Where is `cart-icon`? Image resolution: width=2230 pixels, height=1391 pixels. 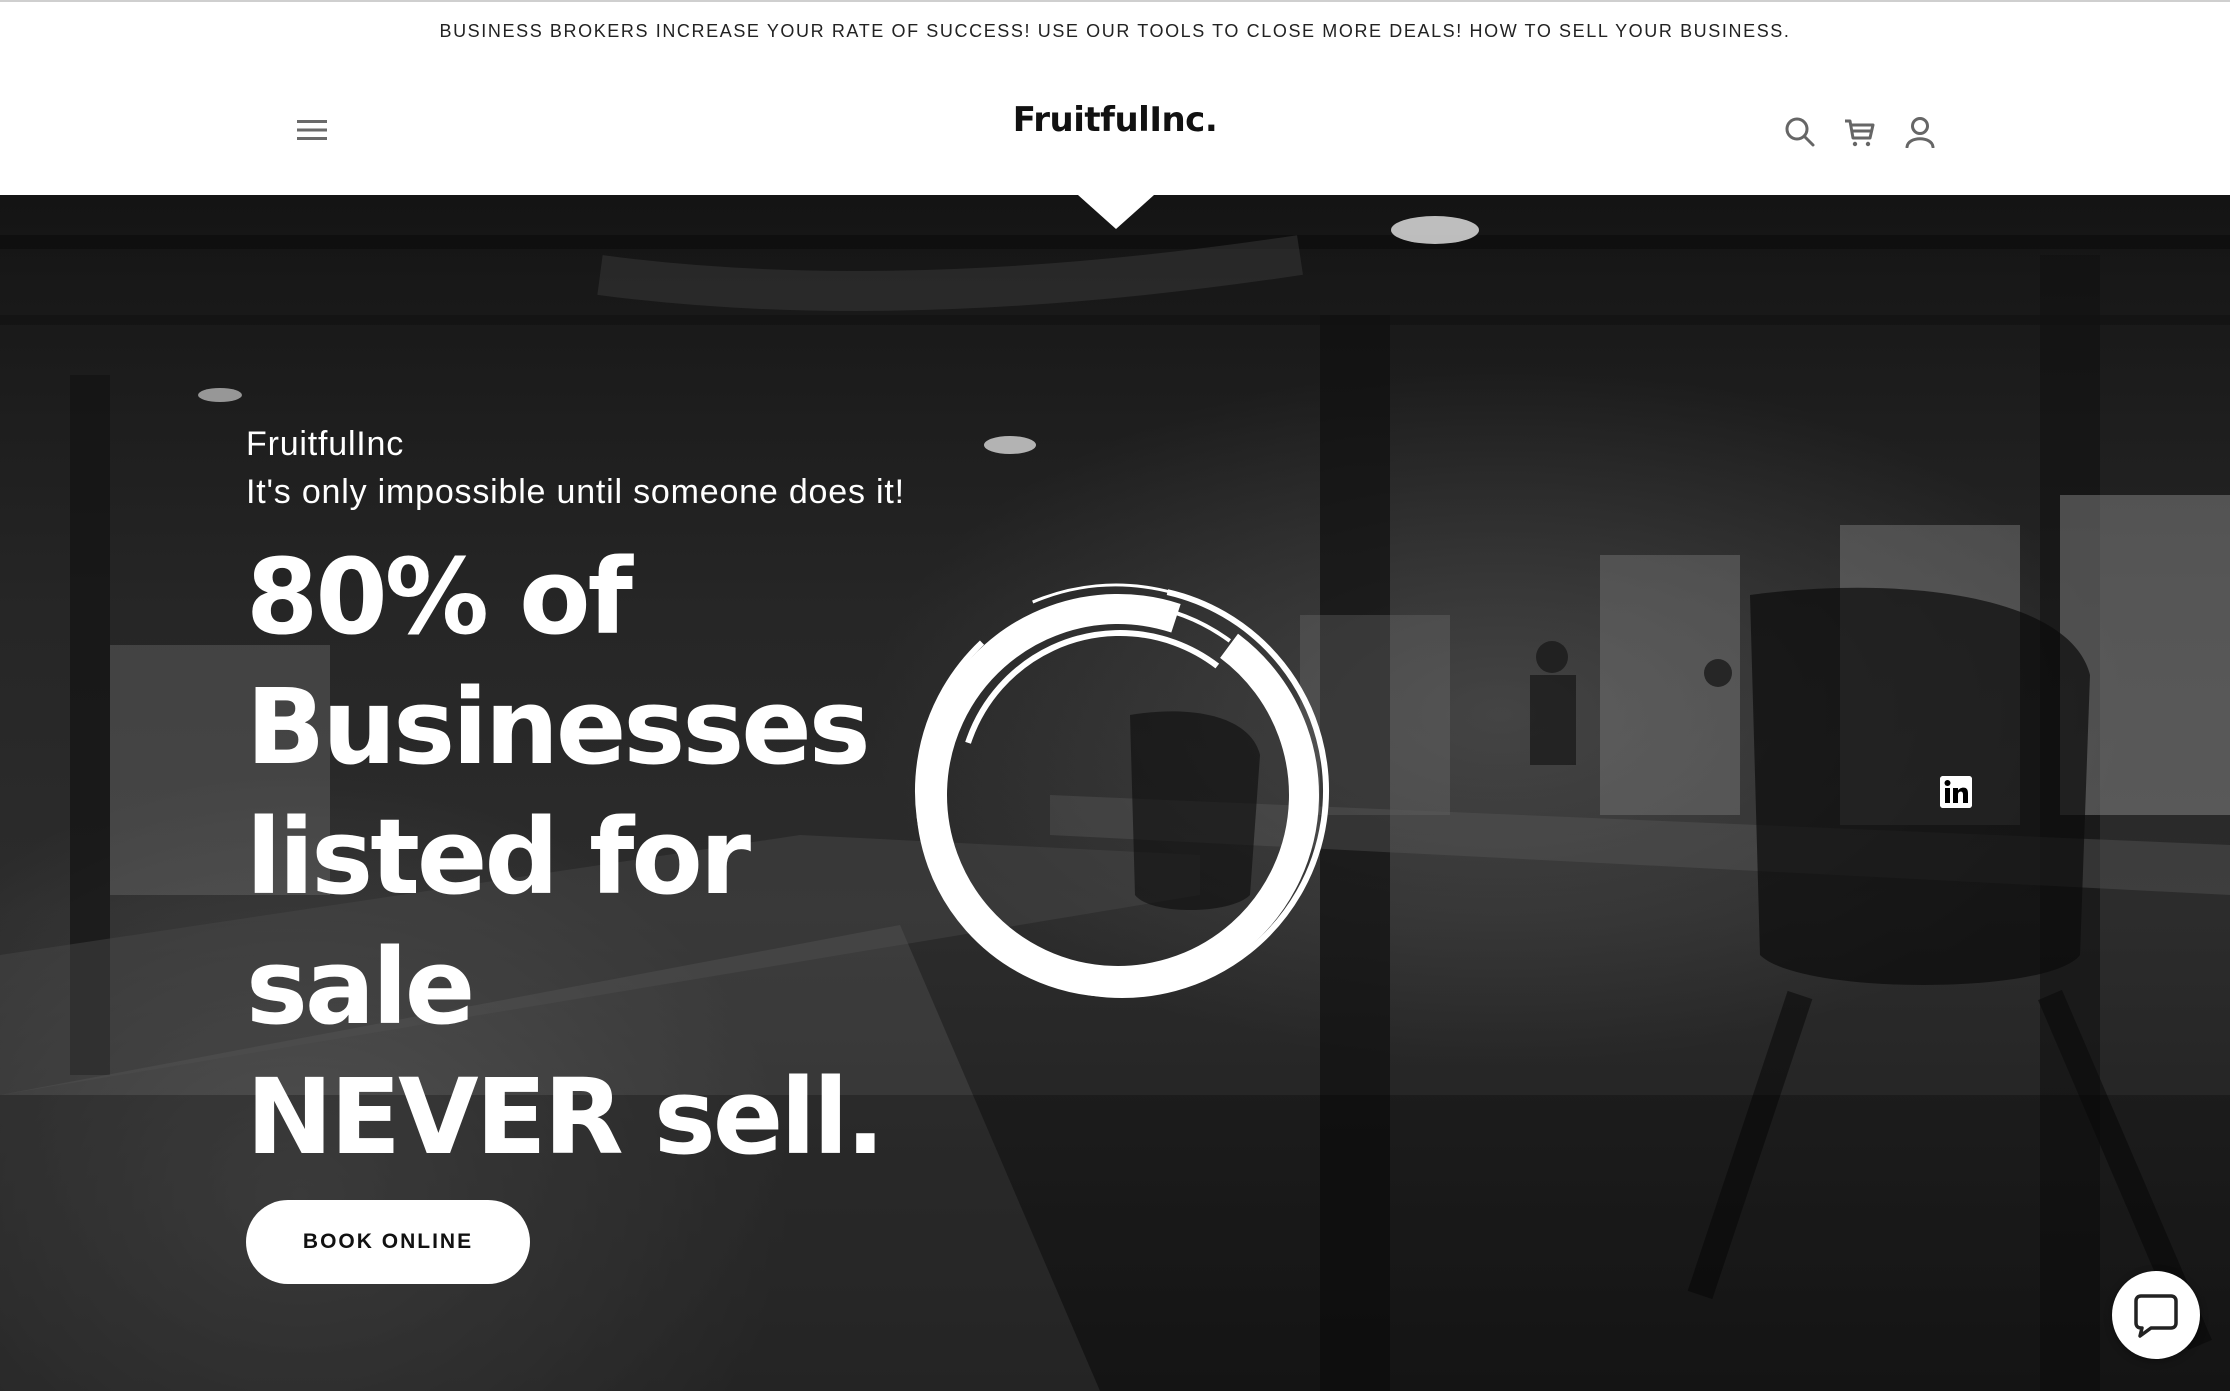 cart-icon is located at coordinates (1860, 133).